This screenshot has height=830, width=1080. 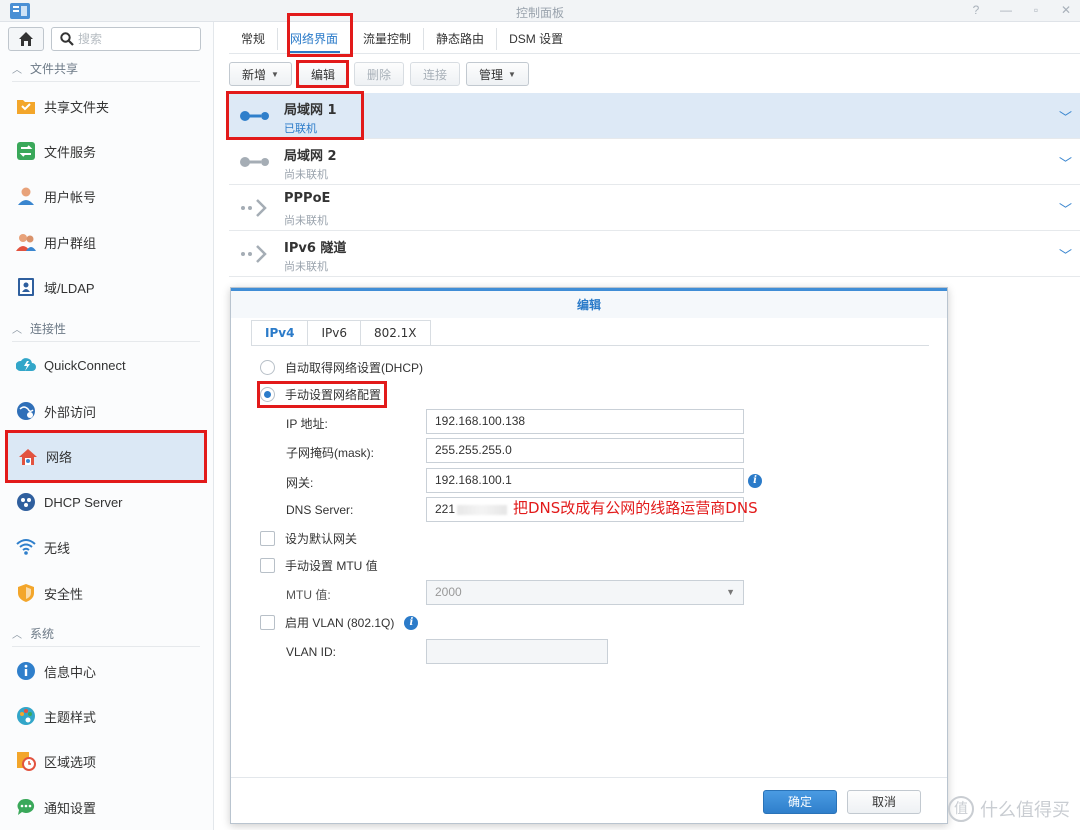 What do you see at coordinates (137, 39) in the screenshot?
I see `search-input` at bounding box center [137, 39].